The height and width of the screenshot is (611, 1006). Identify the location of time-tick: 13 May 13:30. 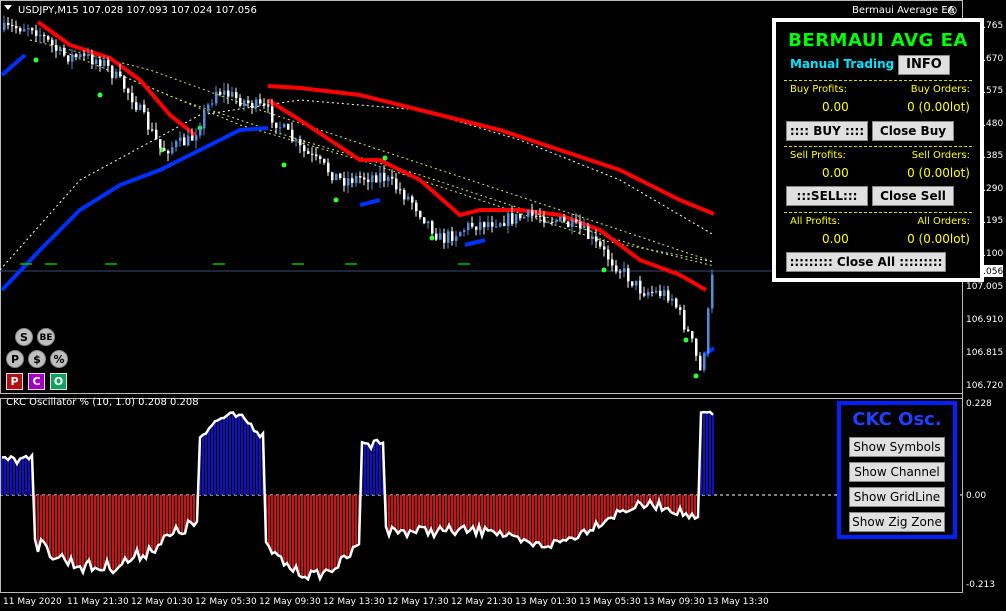
(738, 602).